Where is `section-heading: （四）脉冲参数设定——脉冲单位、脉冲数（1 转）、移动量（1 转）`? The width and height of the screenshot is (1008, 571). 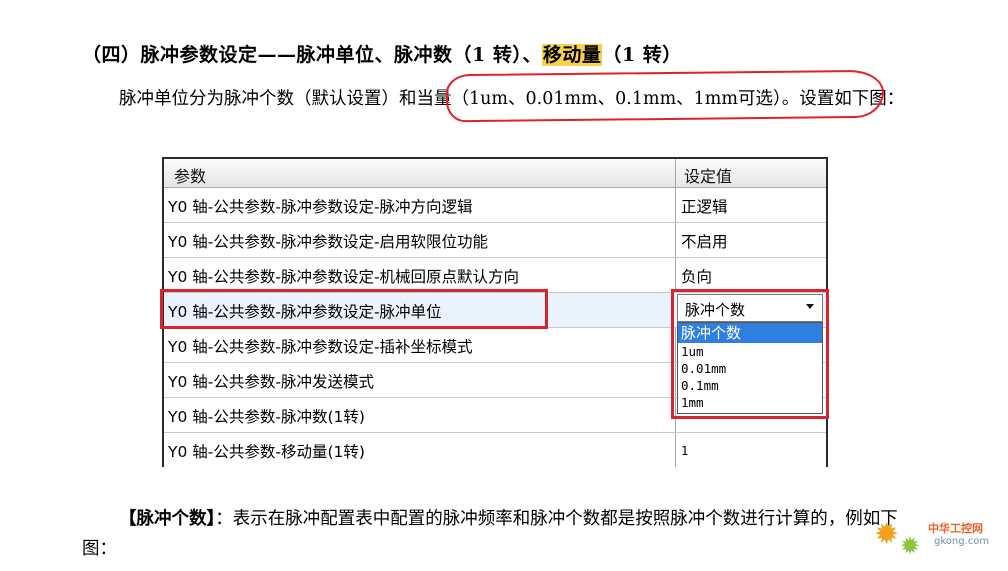 section-heading: （四）脉冲参数设定——脉冲单位、脉冲数（1 转）、移动量（1 转） is located at coordinates (382, 53).